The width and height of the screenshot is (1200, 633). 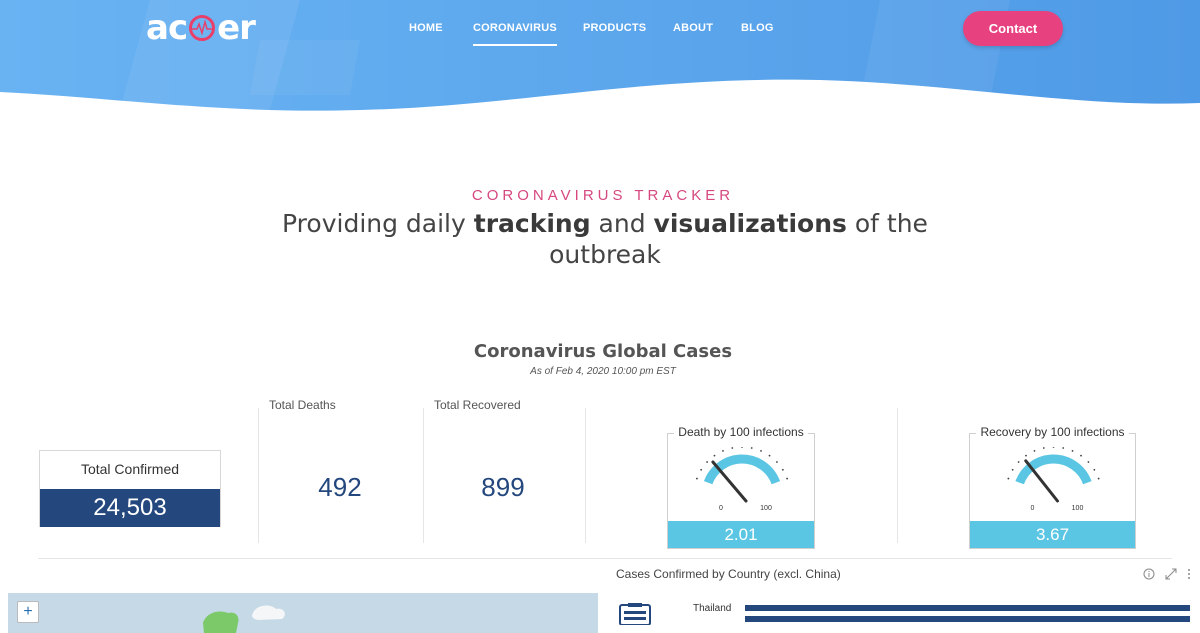 I want to click on cases-map: +, so click(x=303, y=613).